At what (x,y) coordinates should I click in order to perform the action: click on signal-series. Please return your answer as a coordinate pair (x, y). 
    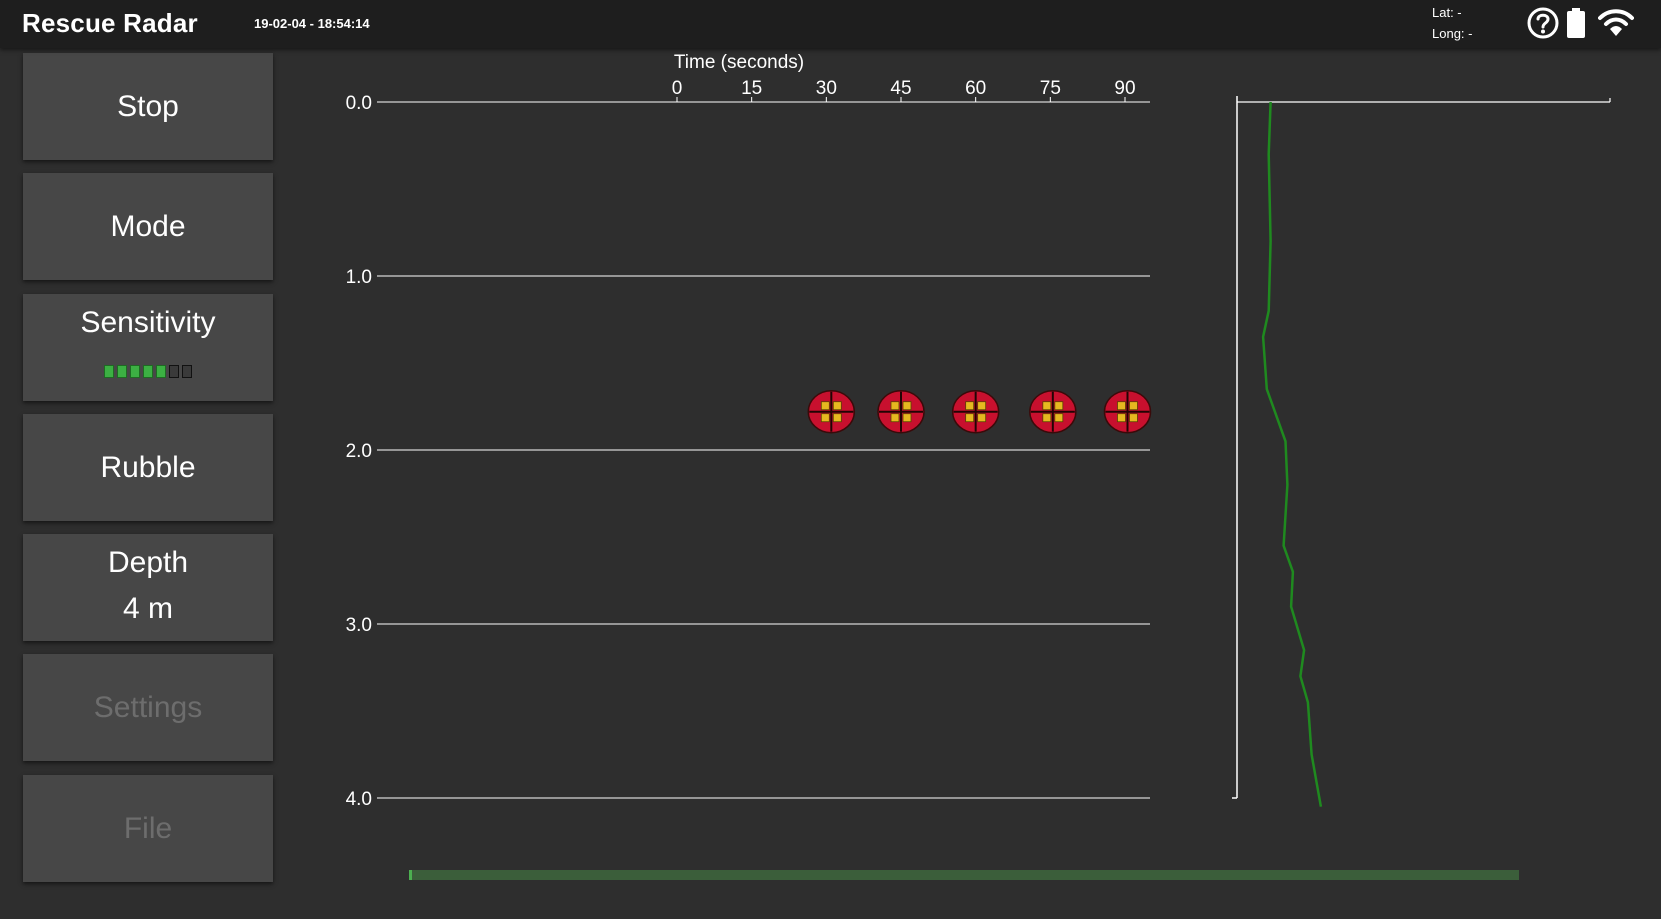
    Looking at the image, I should click on (1292, 454).